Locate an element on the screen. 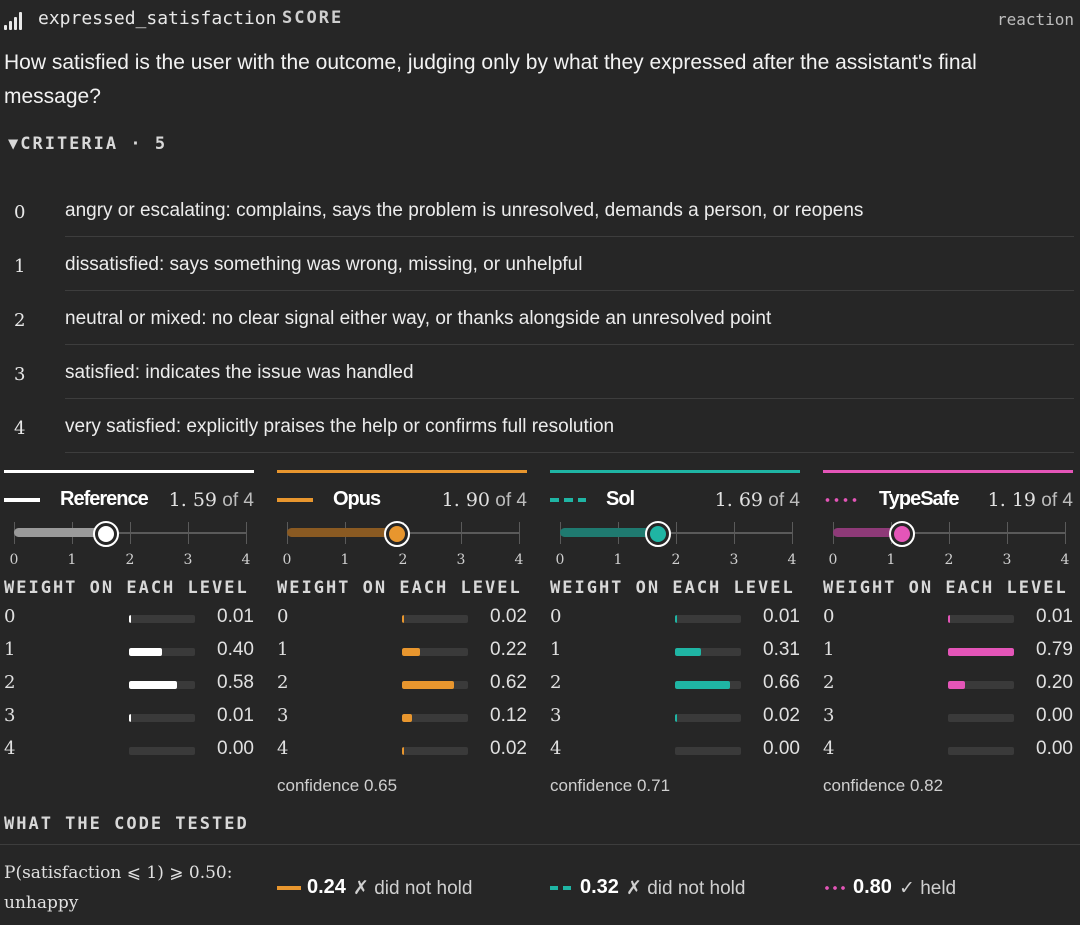 The width and height of the screenshot is (1080, 925). confidence-label: confidence 0.71 is located at coordinates (610, 785).